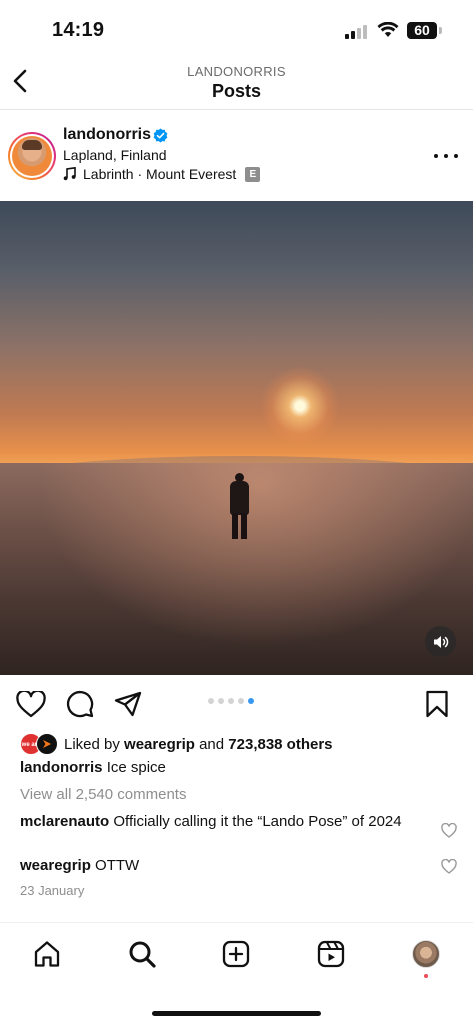 This screenshot has height=1024, width=473. Describe the element at coordinates (61, 767) in the screenshot. I see `caption-username: landonorris` at that location.